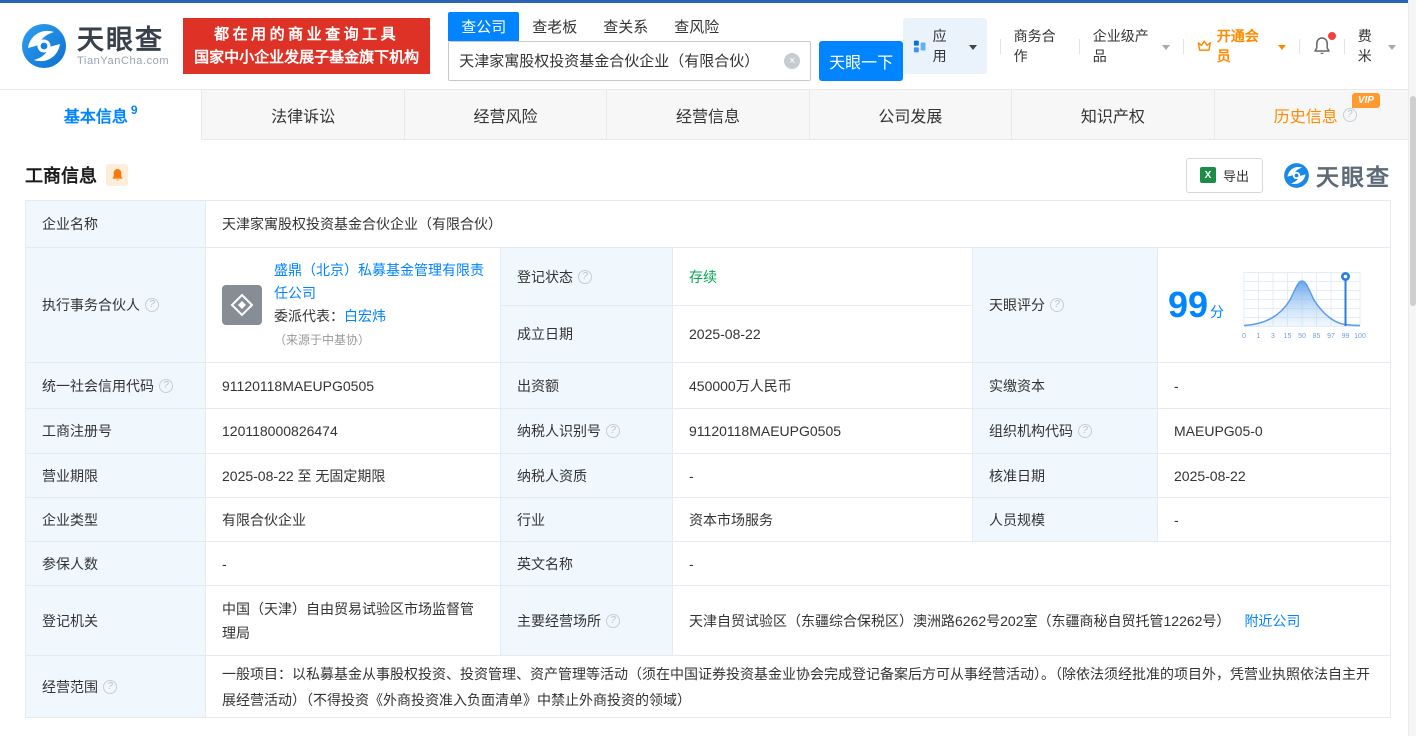 The image size is (1416, 736). What do you see at coordinates (587, 621) in the screenshot?
I see `business-address-label: 主要经营场所` at bounding box center [587, 621].